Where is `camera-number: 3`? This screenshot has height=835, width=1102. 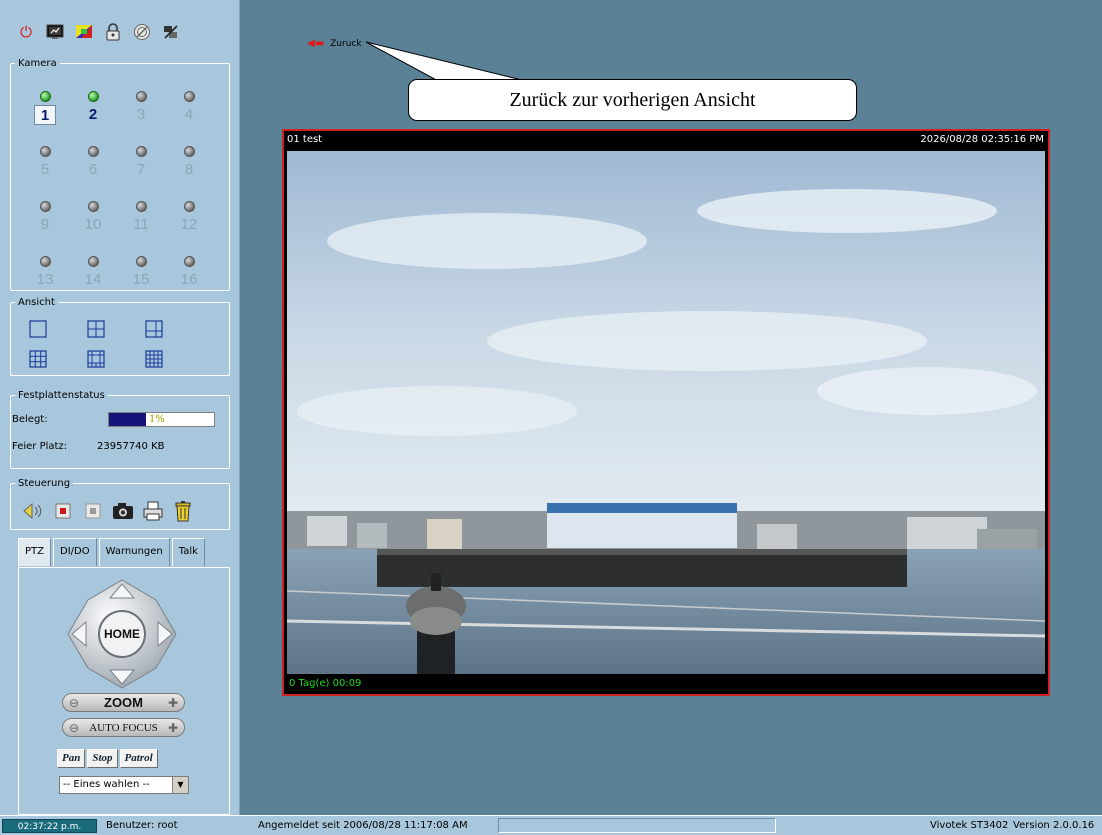
camera-number: 3 is located at coordinates (141, 115).